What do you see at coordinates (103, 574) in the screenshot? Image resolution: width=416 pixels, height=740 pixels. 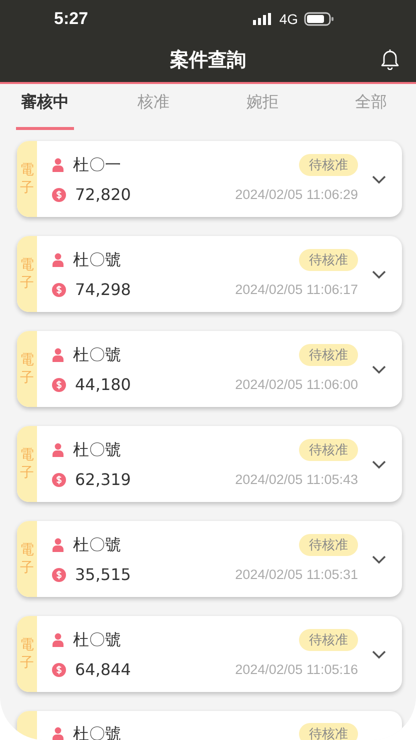 I see `amount-text: 35,515` at bounding box center [103, 574].